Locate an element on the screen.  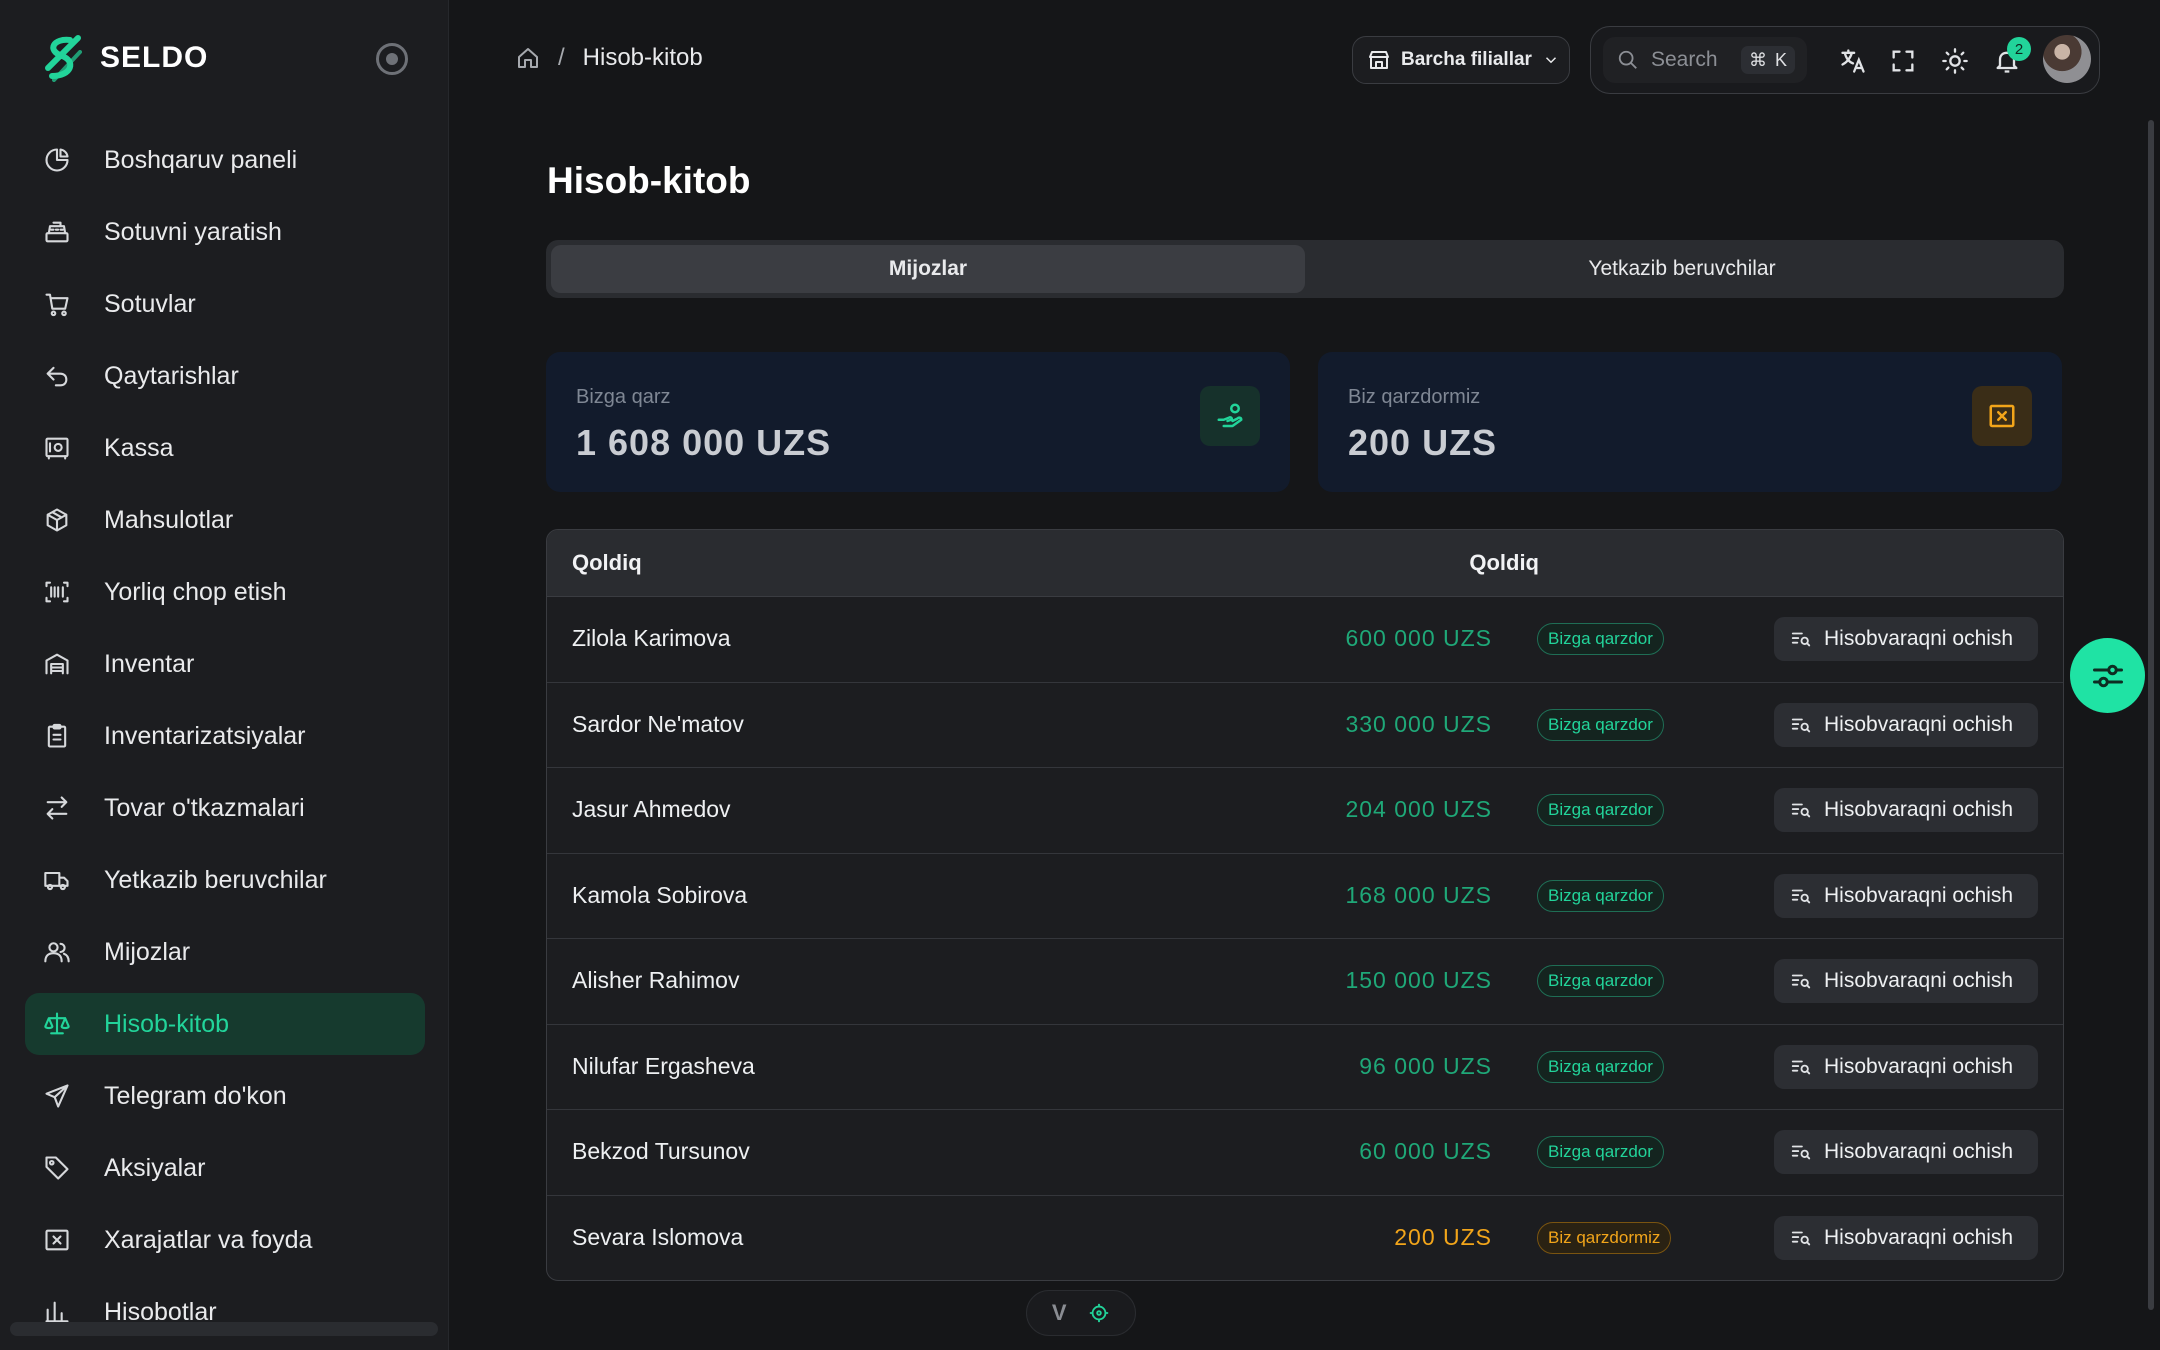
receipt-x-icon is located at coordinates (2002, 416).